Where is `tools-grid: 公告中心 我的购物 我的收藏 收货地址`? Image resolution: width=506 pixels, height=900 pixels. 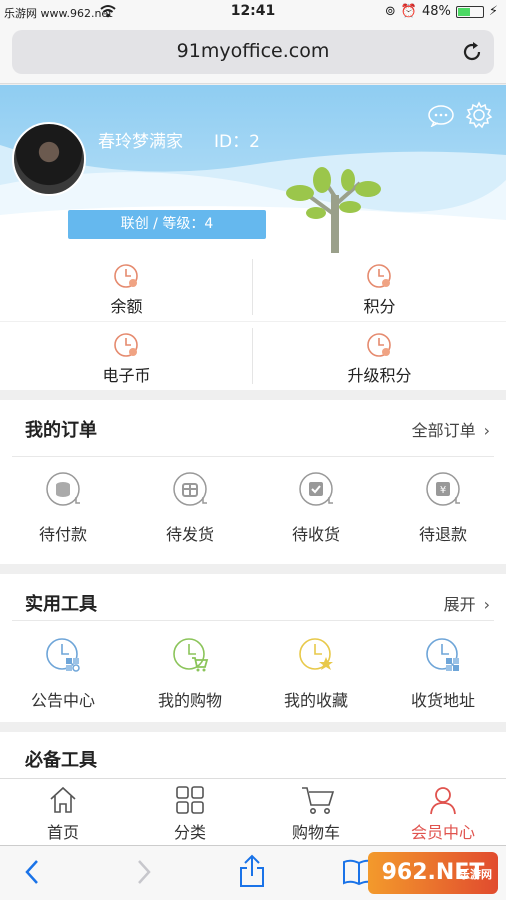
tools-grid: 公告中心 我的购物 我的收藏 收货地址 is located at coordinates (253, 682).